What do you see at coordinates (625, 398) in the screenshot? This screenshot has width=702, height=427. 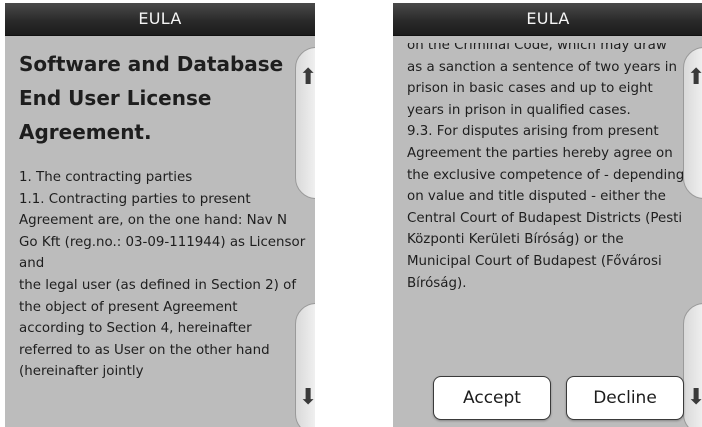 I see `decline-button: Decline` at bounding box center [625, 398].